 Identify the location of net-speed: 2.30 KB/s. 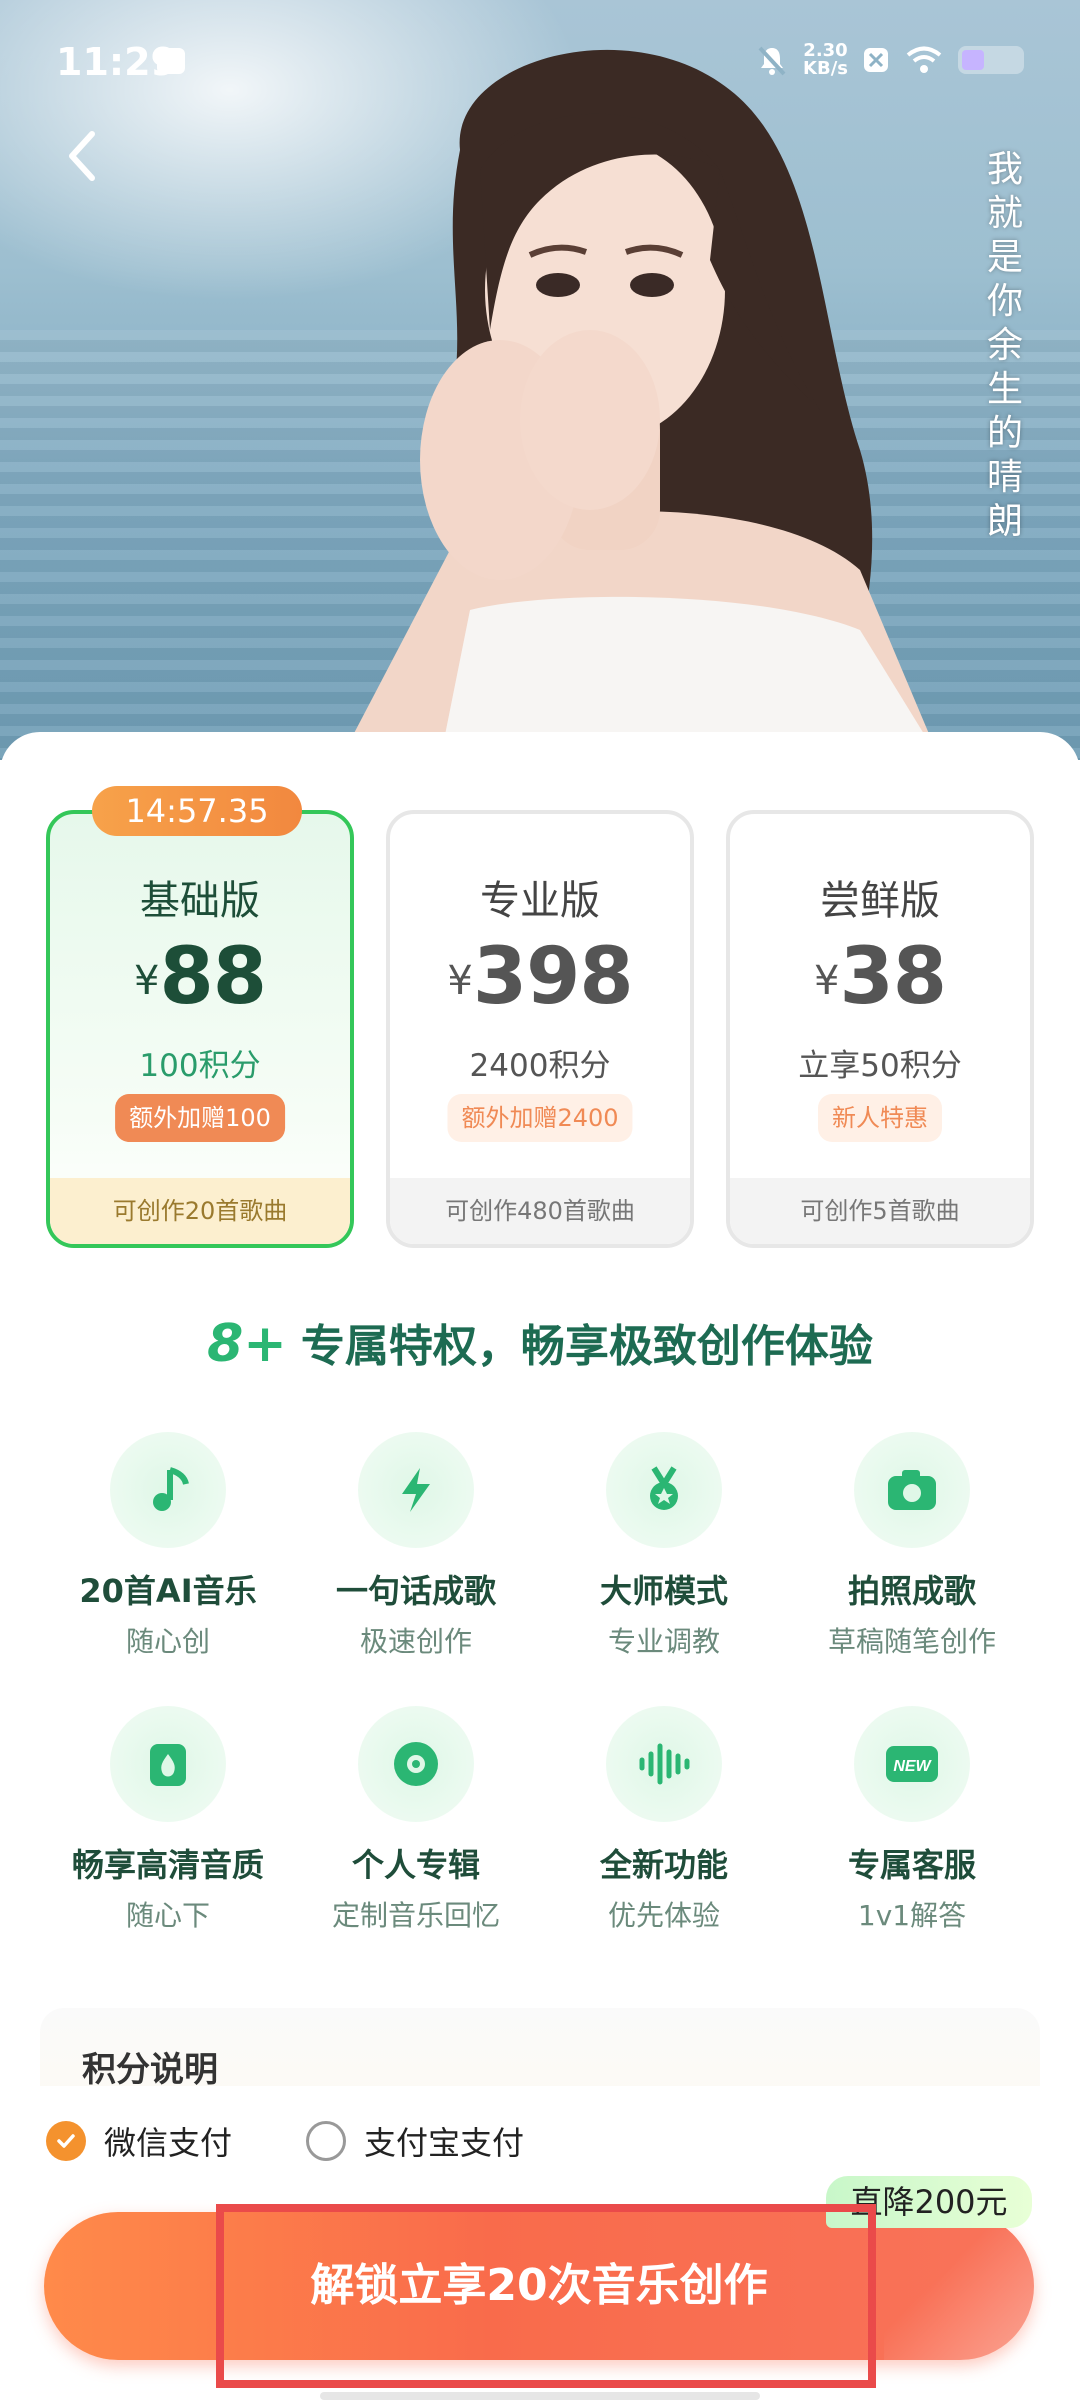
(825, 60).